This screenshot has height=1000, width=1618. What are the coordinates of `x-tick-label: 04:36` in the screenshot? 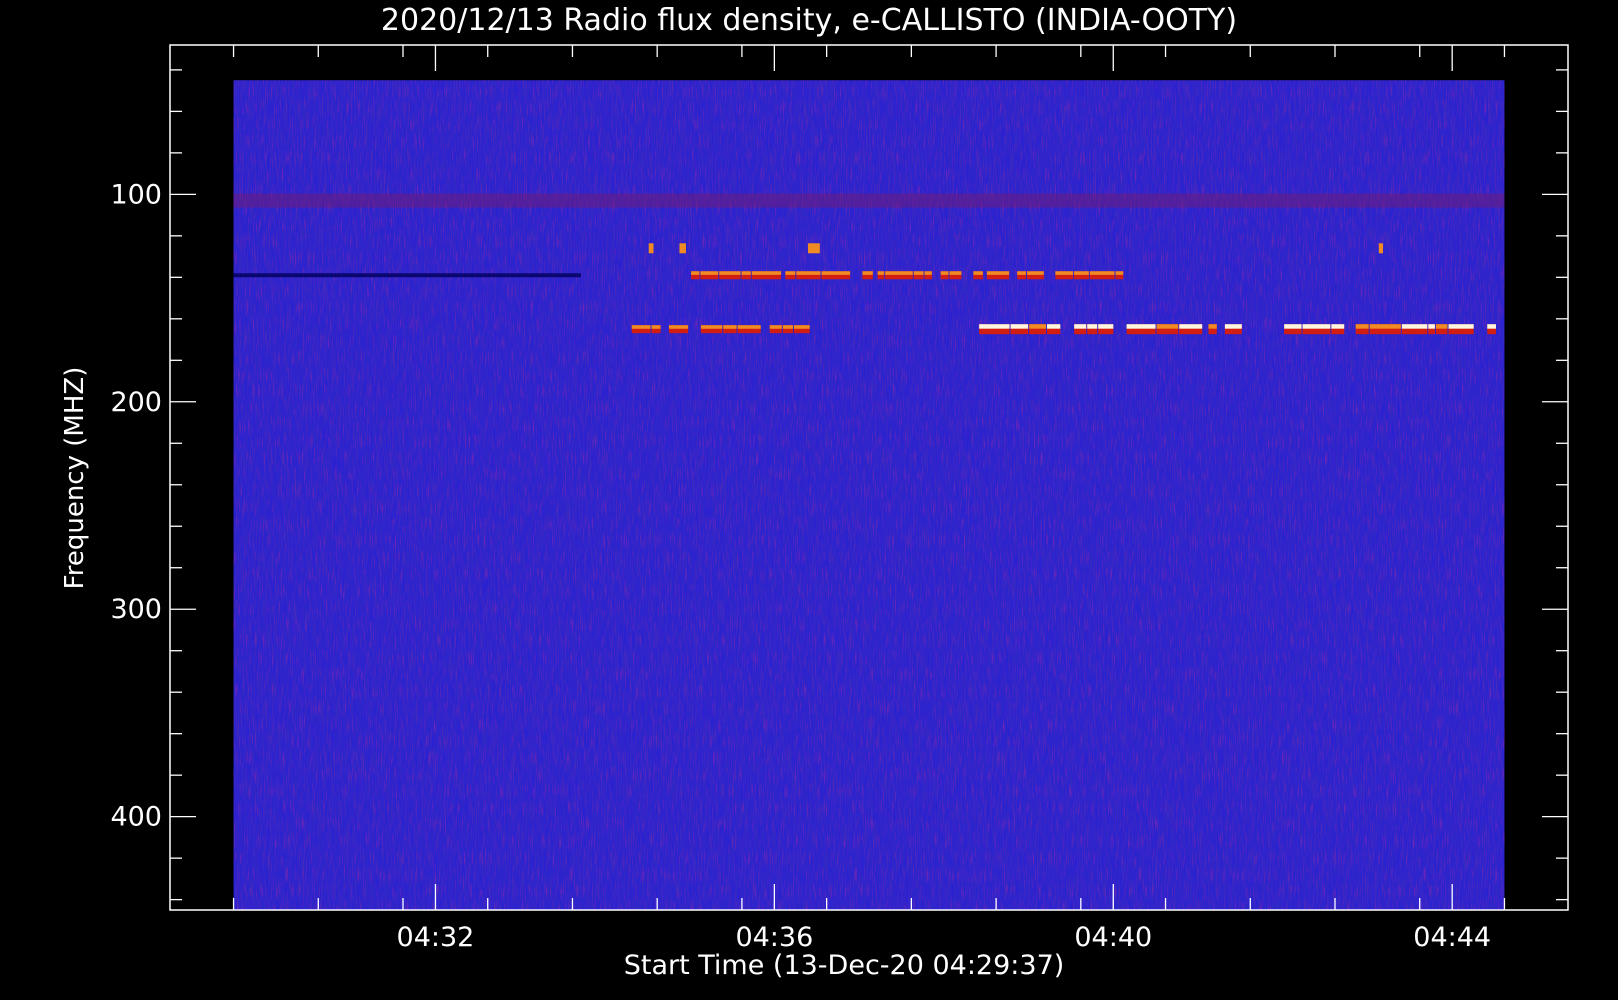 It's located at (774, 937).